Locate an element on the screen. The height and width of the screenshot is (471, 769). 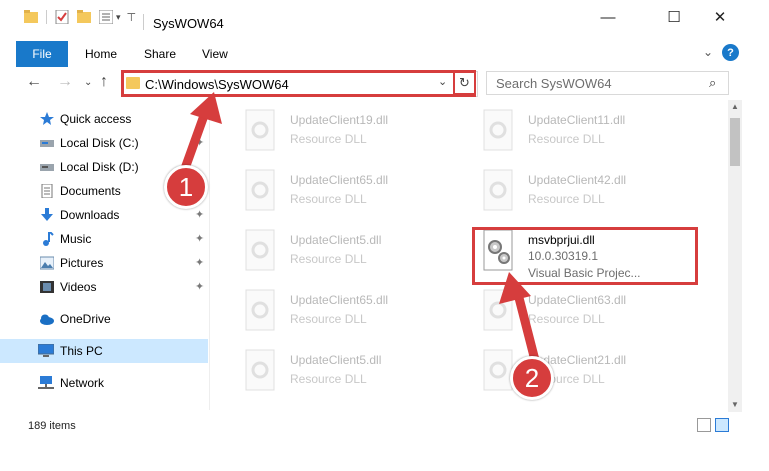
sidebar-item-label: Pictures is located at coordinates (82, 263).